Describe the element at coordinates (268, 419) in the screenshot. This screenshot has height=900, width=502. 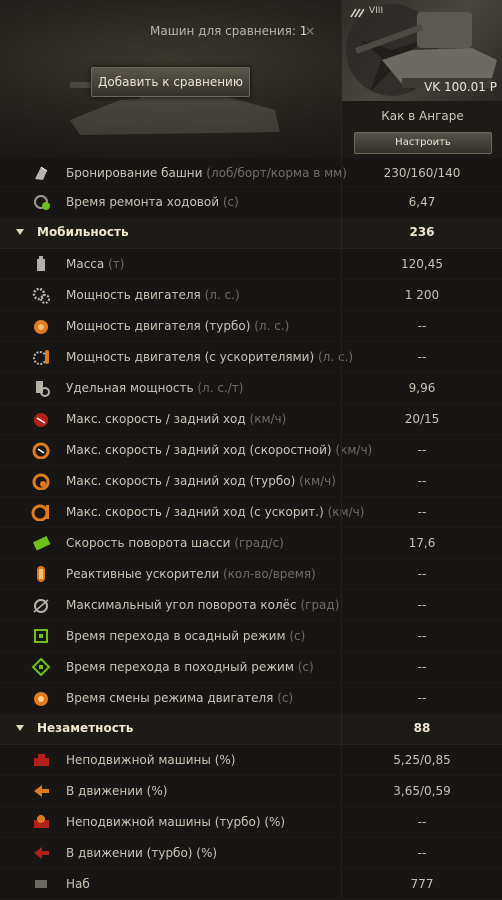
I see `stat-unit: (км/ч)` at that location.